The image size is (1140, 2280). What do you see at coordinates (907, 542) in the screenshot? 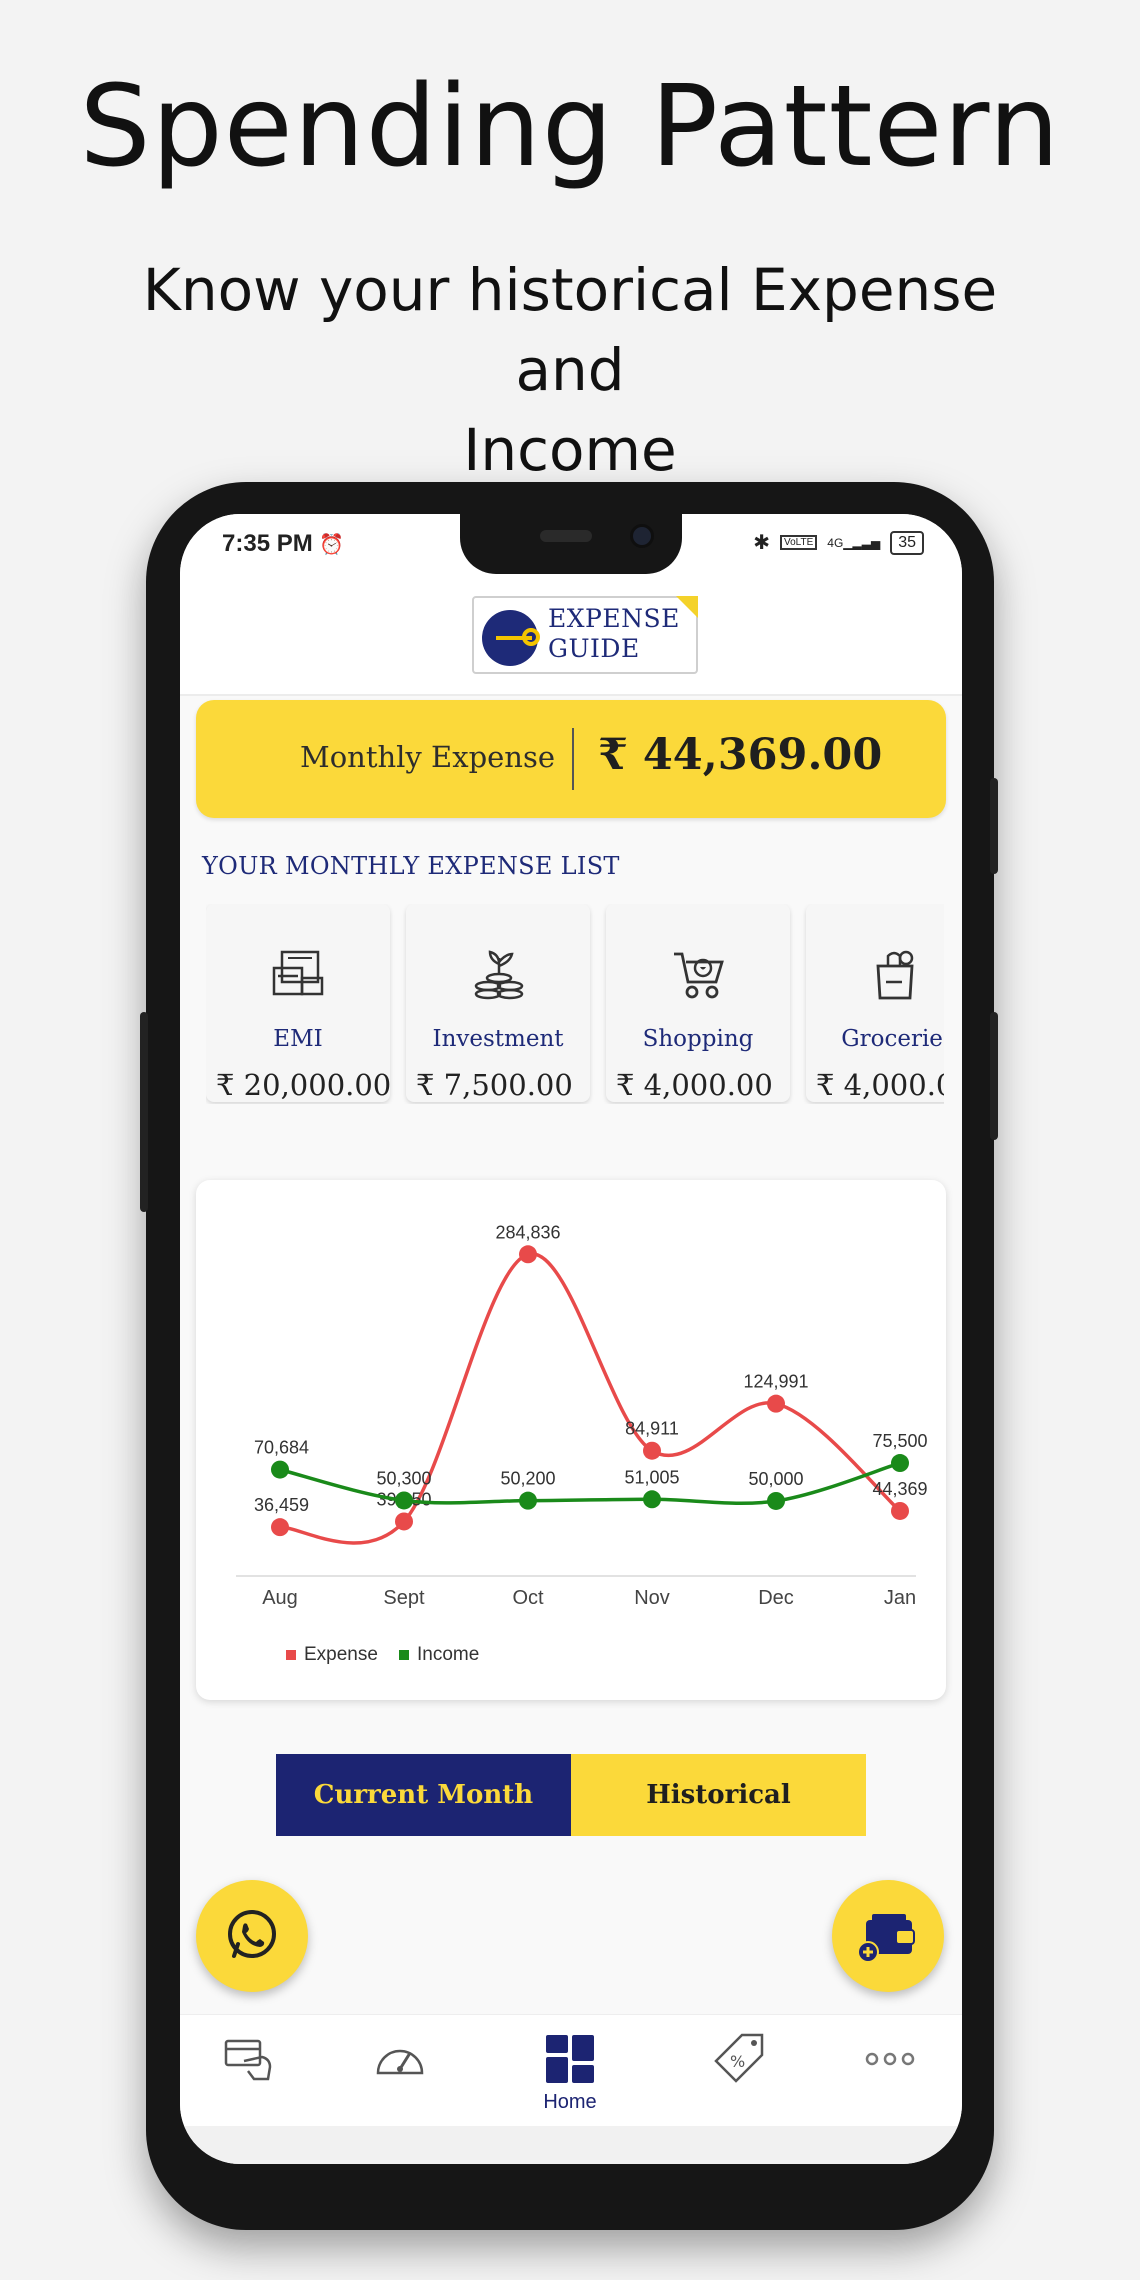
I see `battery-icon: 35` at bounding box center [907, 542].